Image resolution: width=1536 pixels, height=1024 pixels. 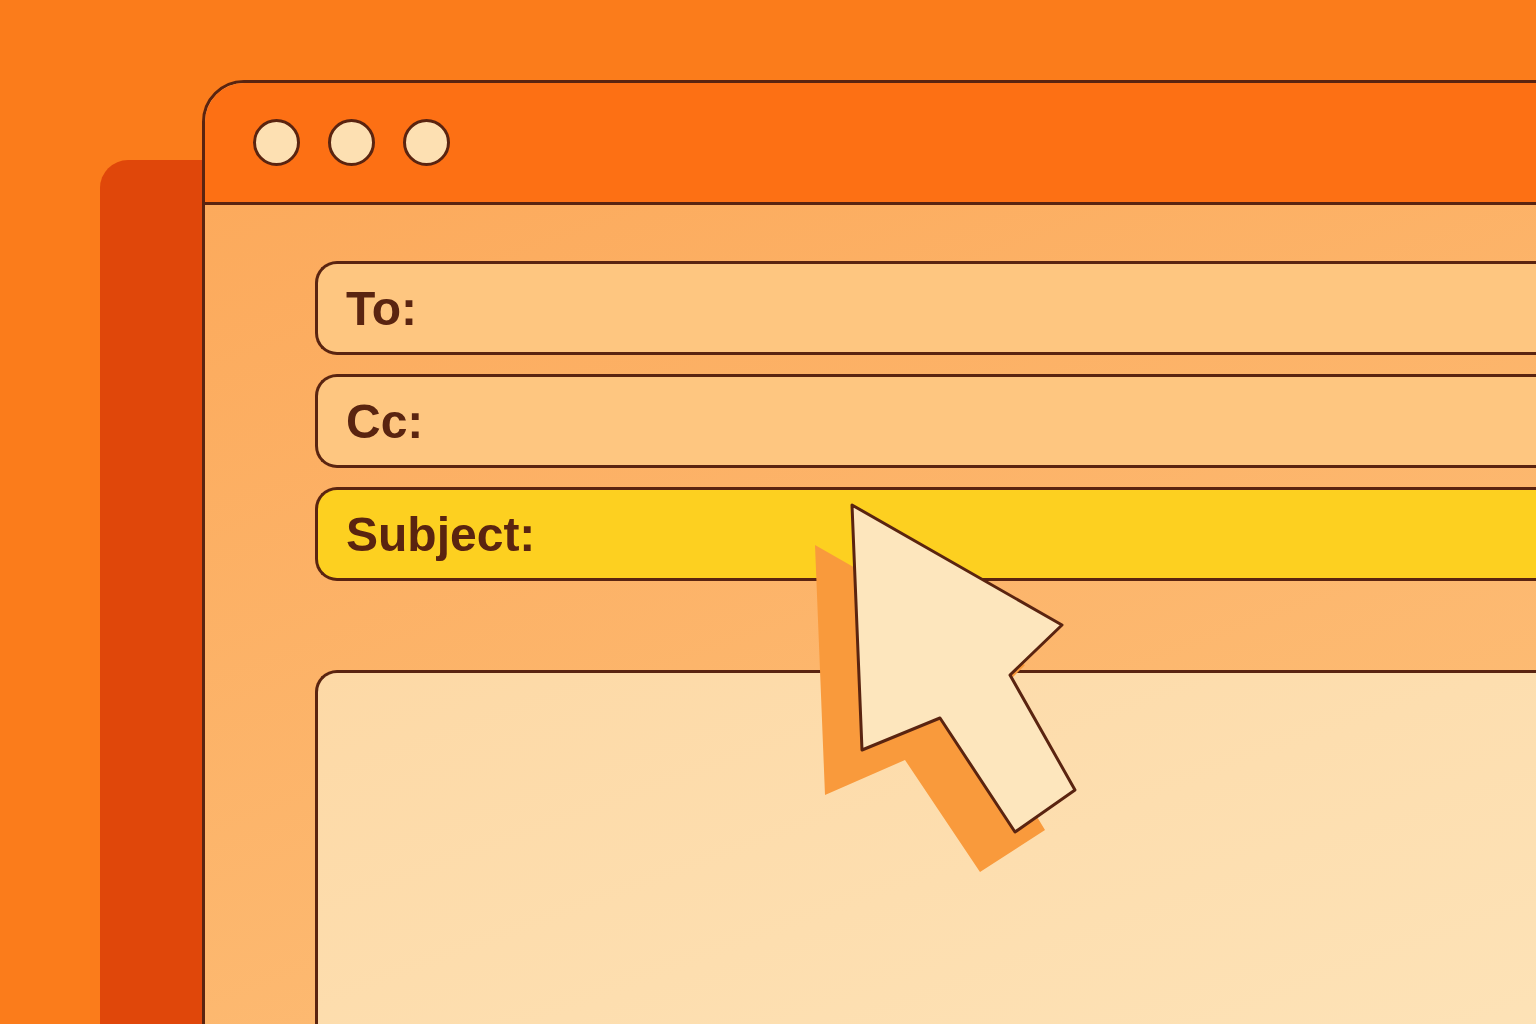 What do you see at coordinates (925, 421) in the screenshot?
I see `input-field: Cc:` at bounding box center [925, 421].